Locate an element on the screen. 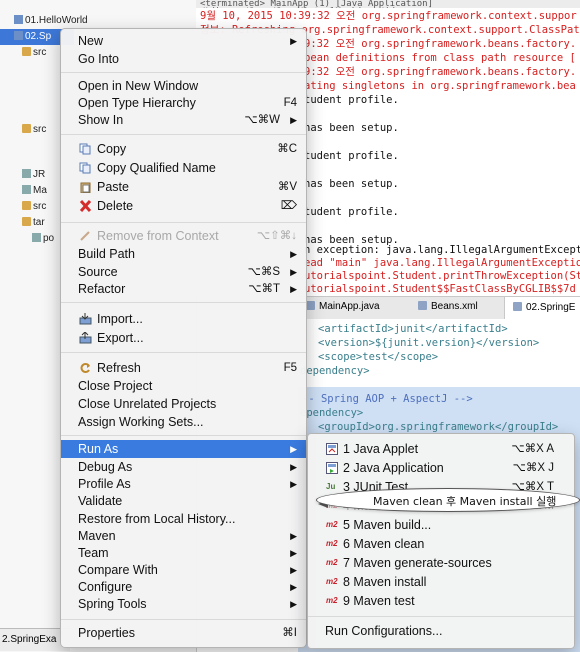 The width and height of the screenshot is (580, 652). xml-file-icon is located at coordinates (36, 237).